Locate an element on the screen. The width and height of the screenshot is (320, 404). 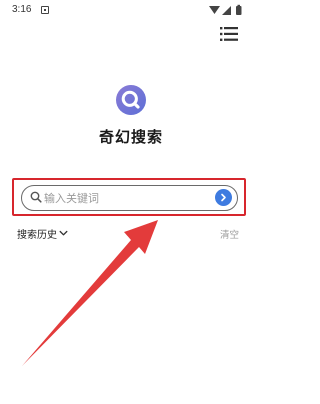
status-icons is located at coordinates (225, 9).